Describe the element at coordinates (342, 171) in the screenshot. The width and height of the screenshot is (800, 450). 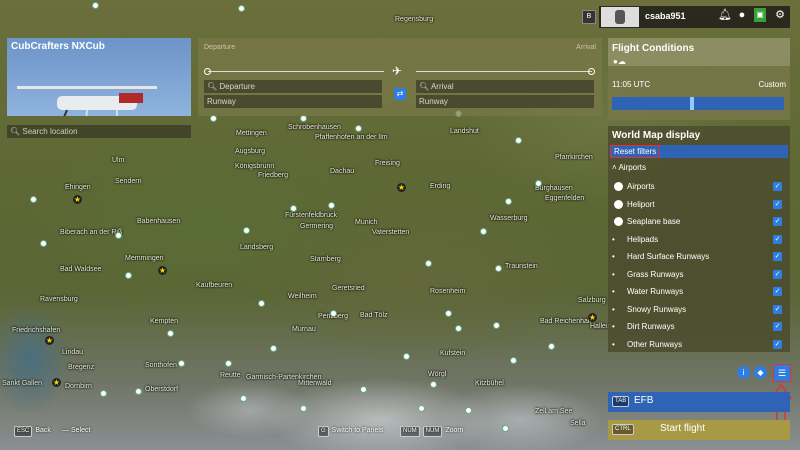
I see `map-label: Dachau` at that location.